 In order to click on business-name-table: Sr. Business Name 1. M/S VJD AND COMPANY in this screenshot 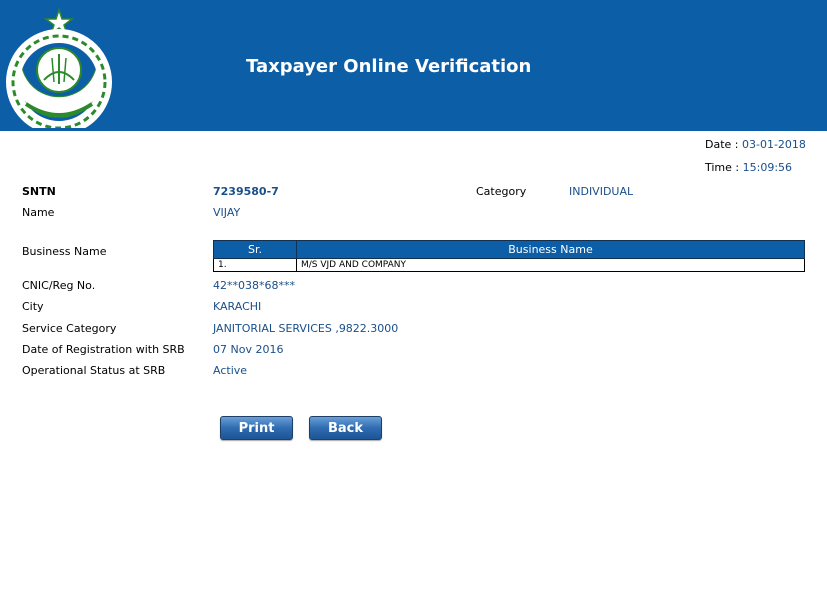, I will do `click(509, 256)`.